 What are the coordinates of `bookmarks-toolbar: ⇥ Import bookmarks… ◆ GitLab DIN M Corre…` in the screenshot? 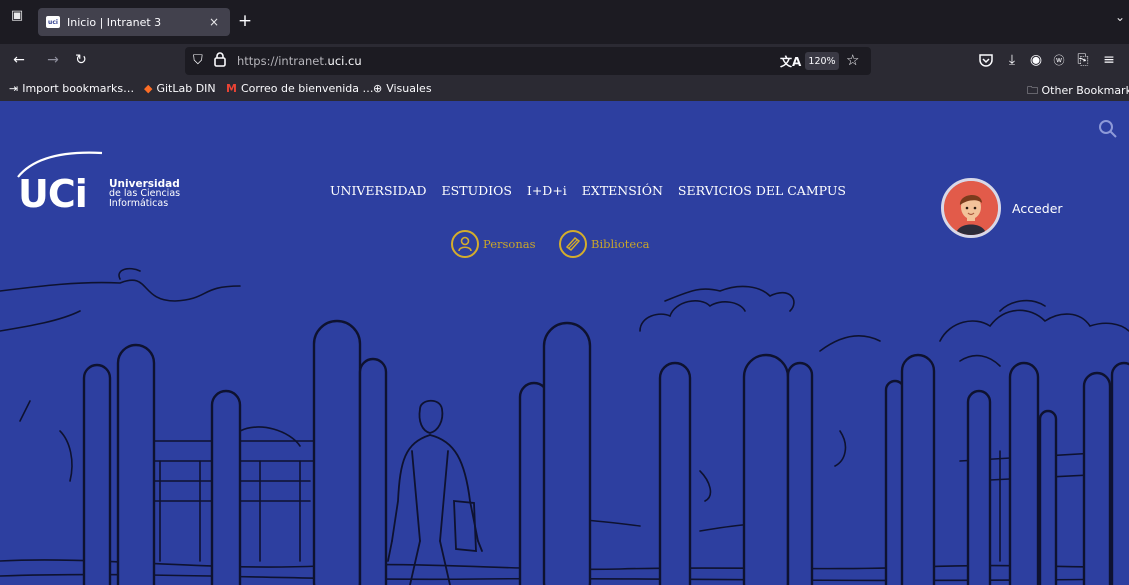 It's located at (564, 89).